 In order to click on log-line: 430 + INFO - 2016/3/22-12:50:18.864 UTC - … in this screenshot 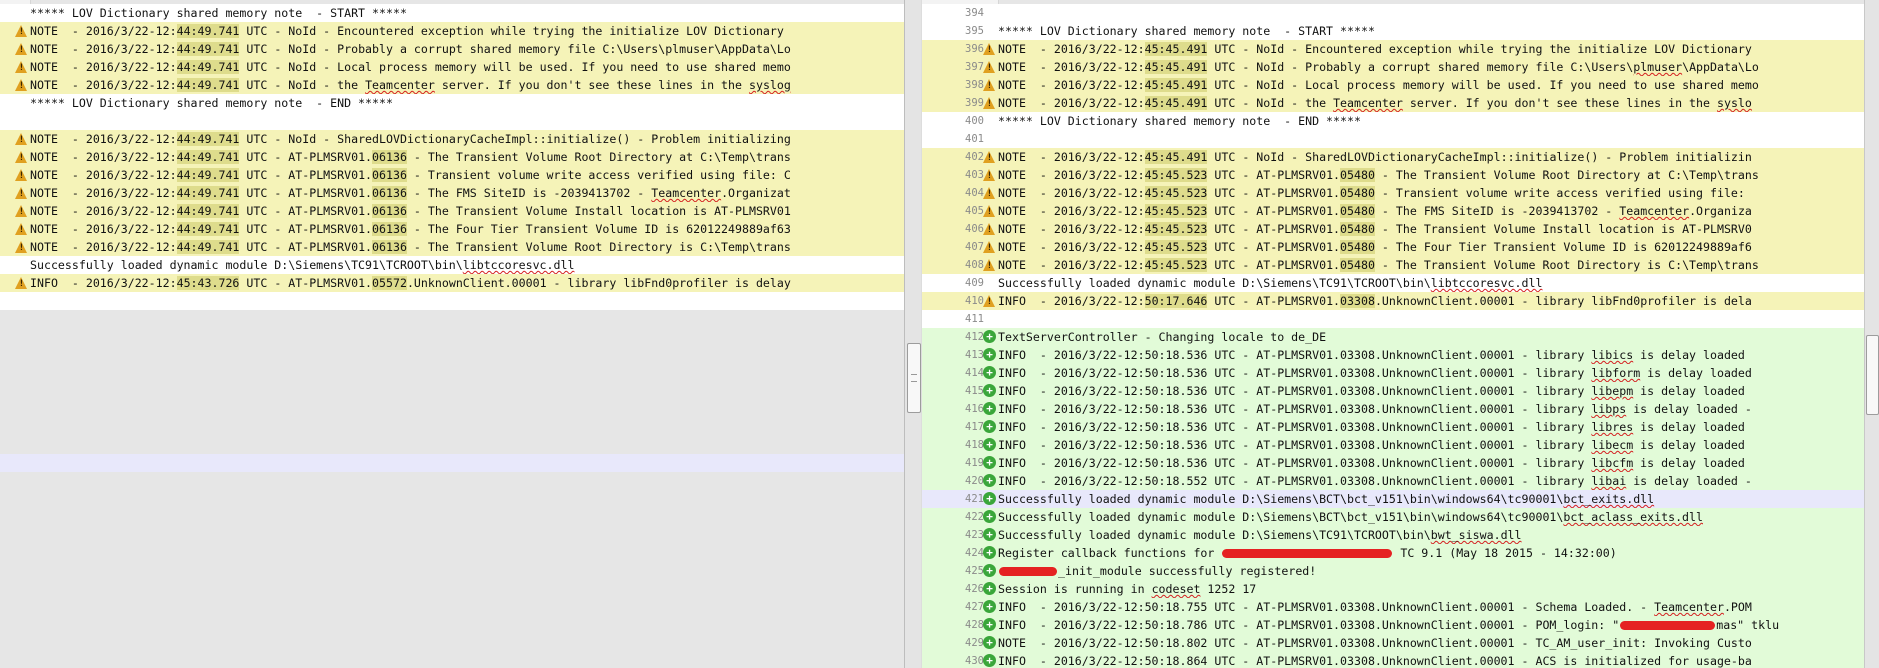, I will do `click(1400, 660)`.